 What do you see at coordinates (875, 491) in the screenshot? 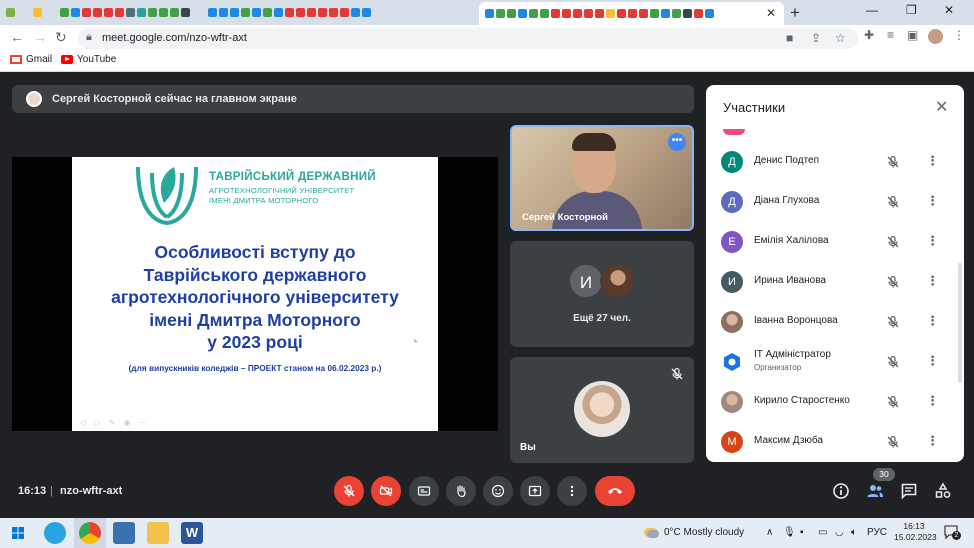
I see `people-icon` at bounding box center [875, 491].